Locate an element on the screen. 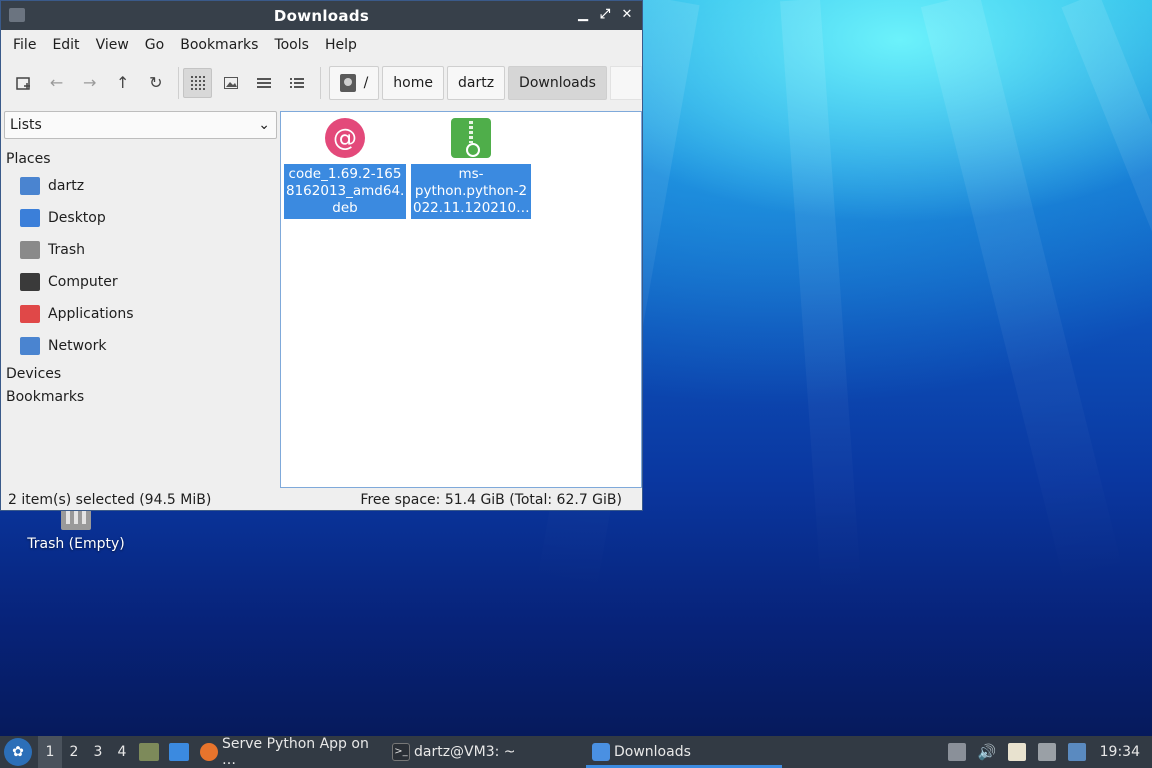  sidebar-item-label: Network is located at coordinates (77, 346).